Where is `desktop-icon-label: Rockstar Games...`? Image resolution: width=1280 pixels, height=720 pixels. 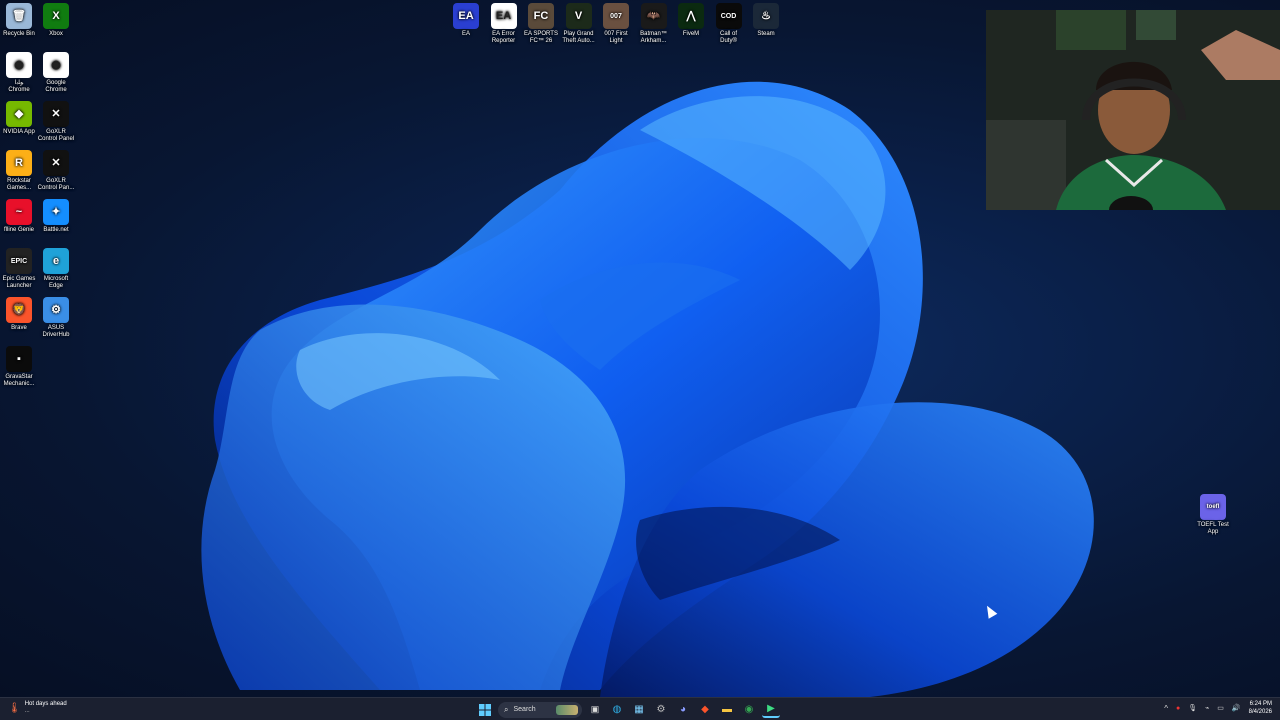 desktop-icon-label: Rockstar Games... is located at coordinates (19, 184).